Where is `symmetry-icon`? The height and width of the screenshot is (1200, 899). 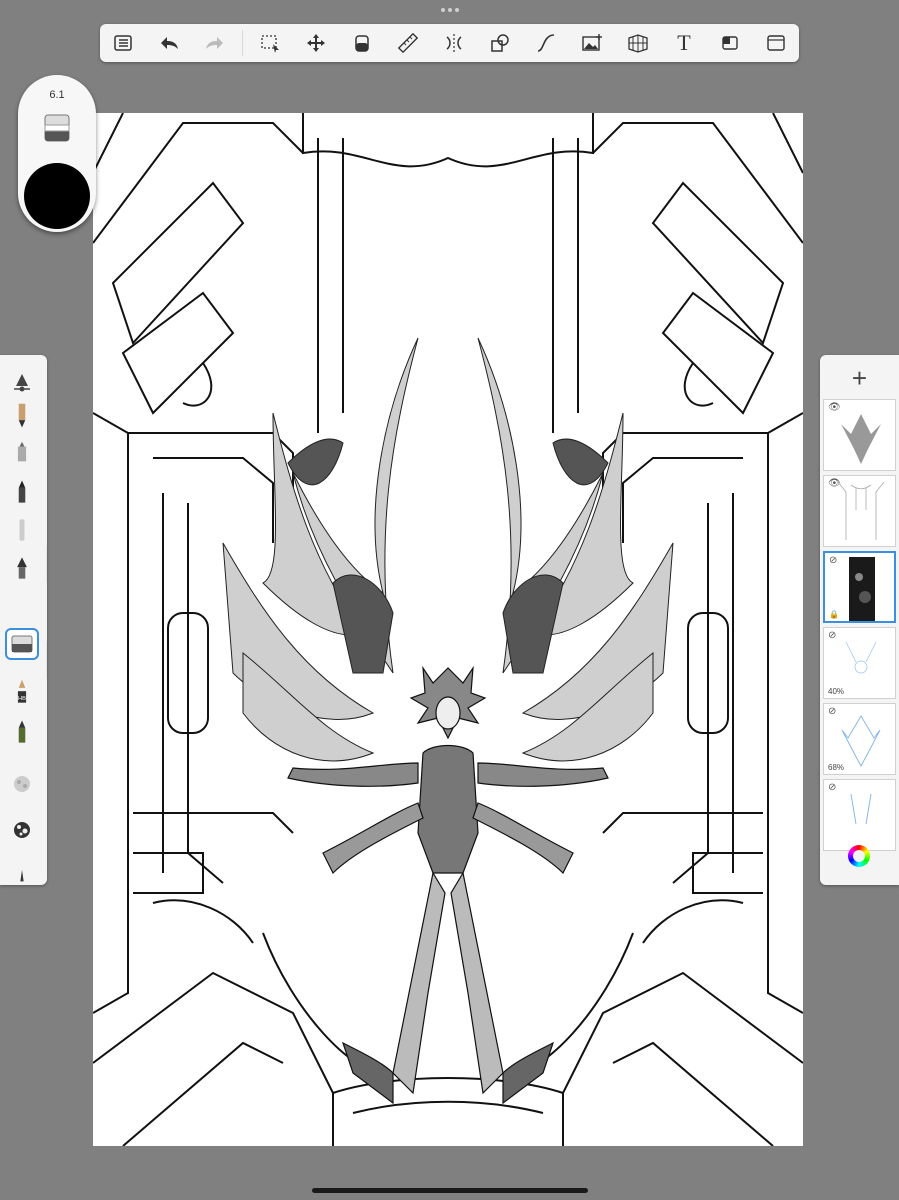
symmetry-icon is located at coordinates (454, 43).